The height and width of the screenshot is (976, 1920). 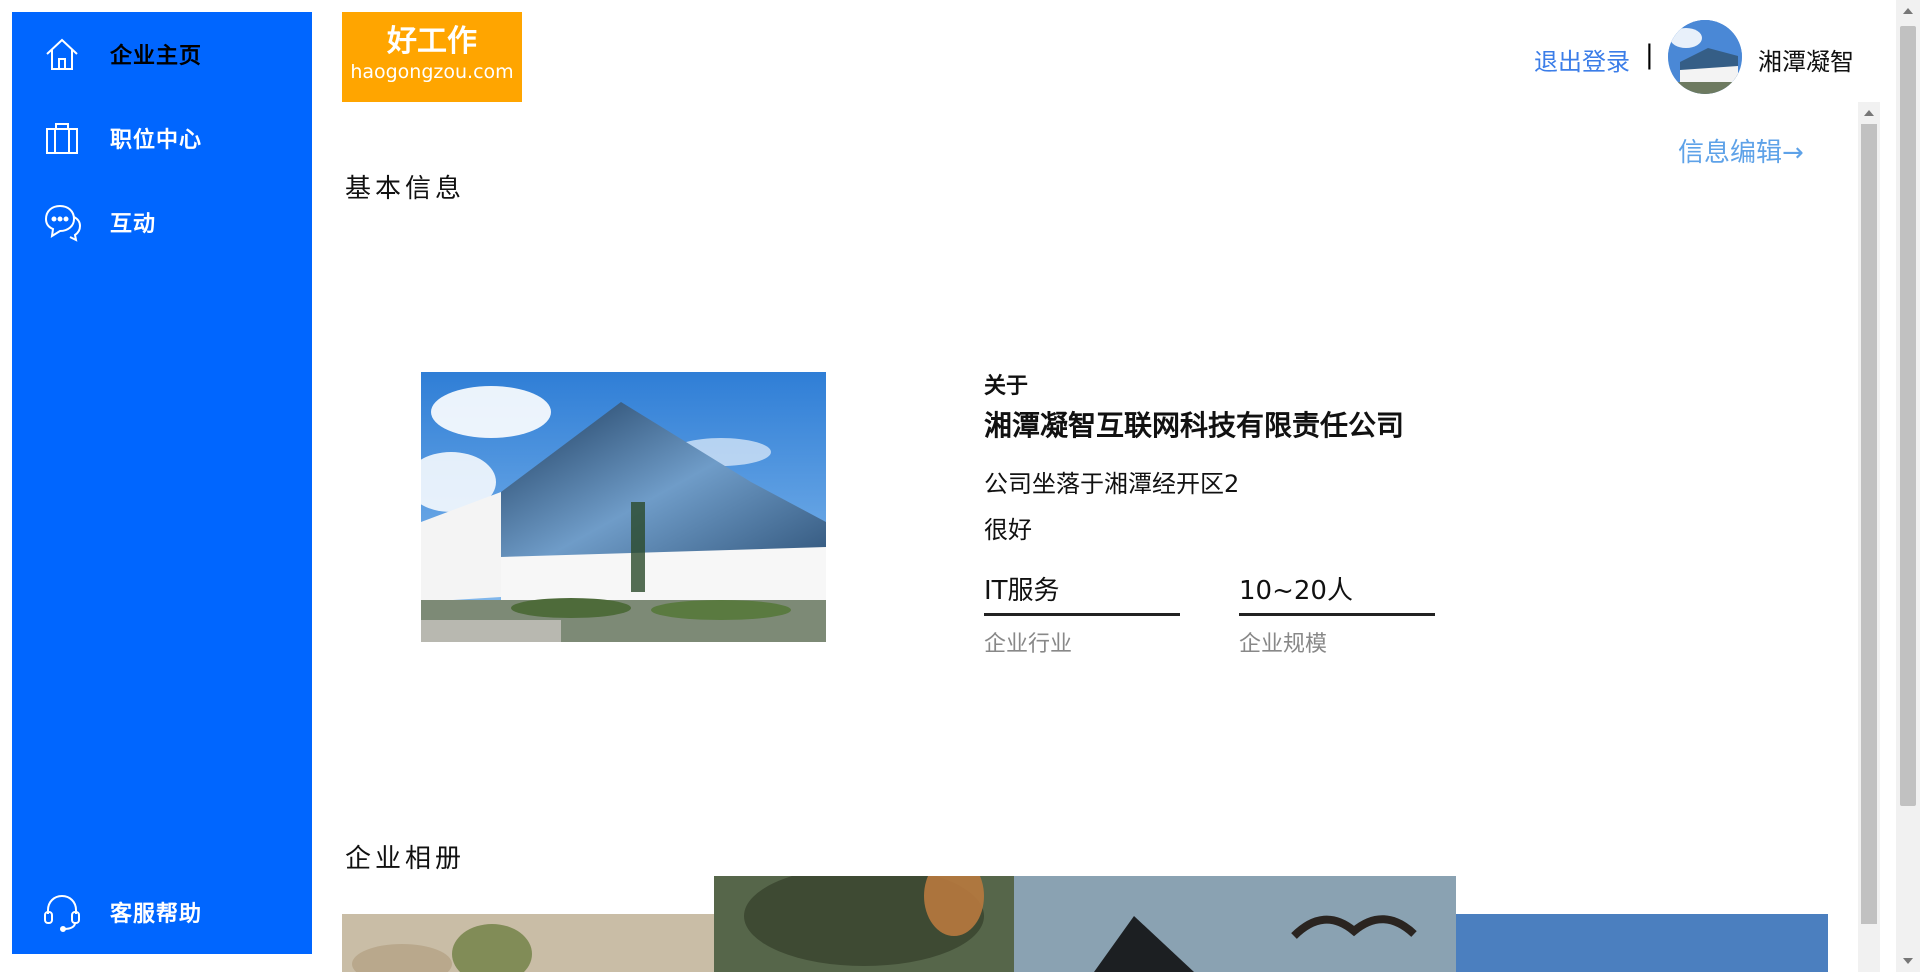 I want to click on logout-link: 退出登录, so click(x=1582, y=59).